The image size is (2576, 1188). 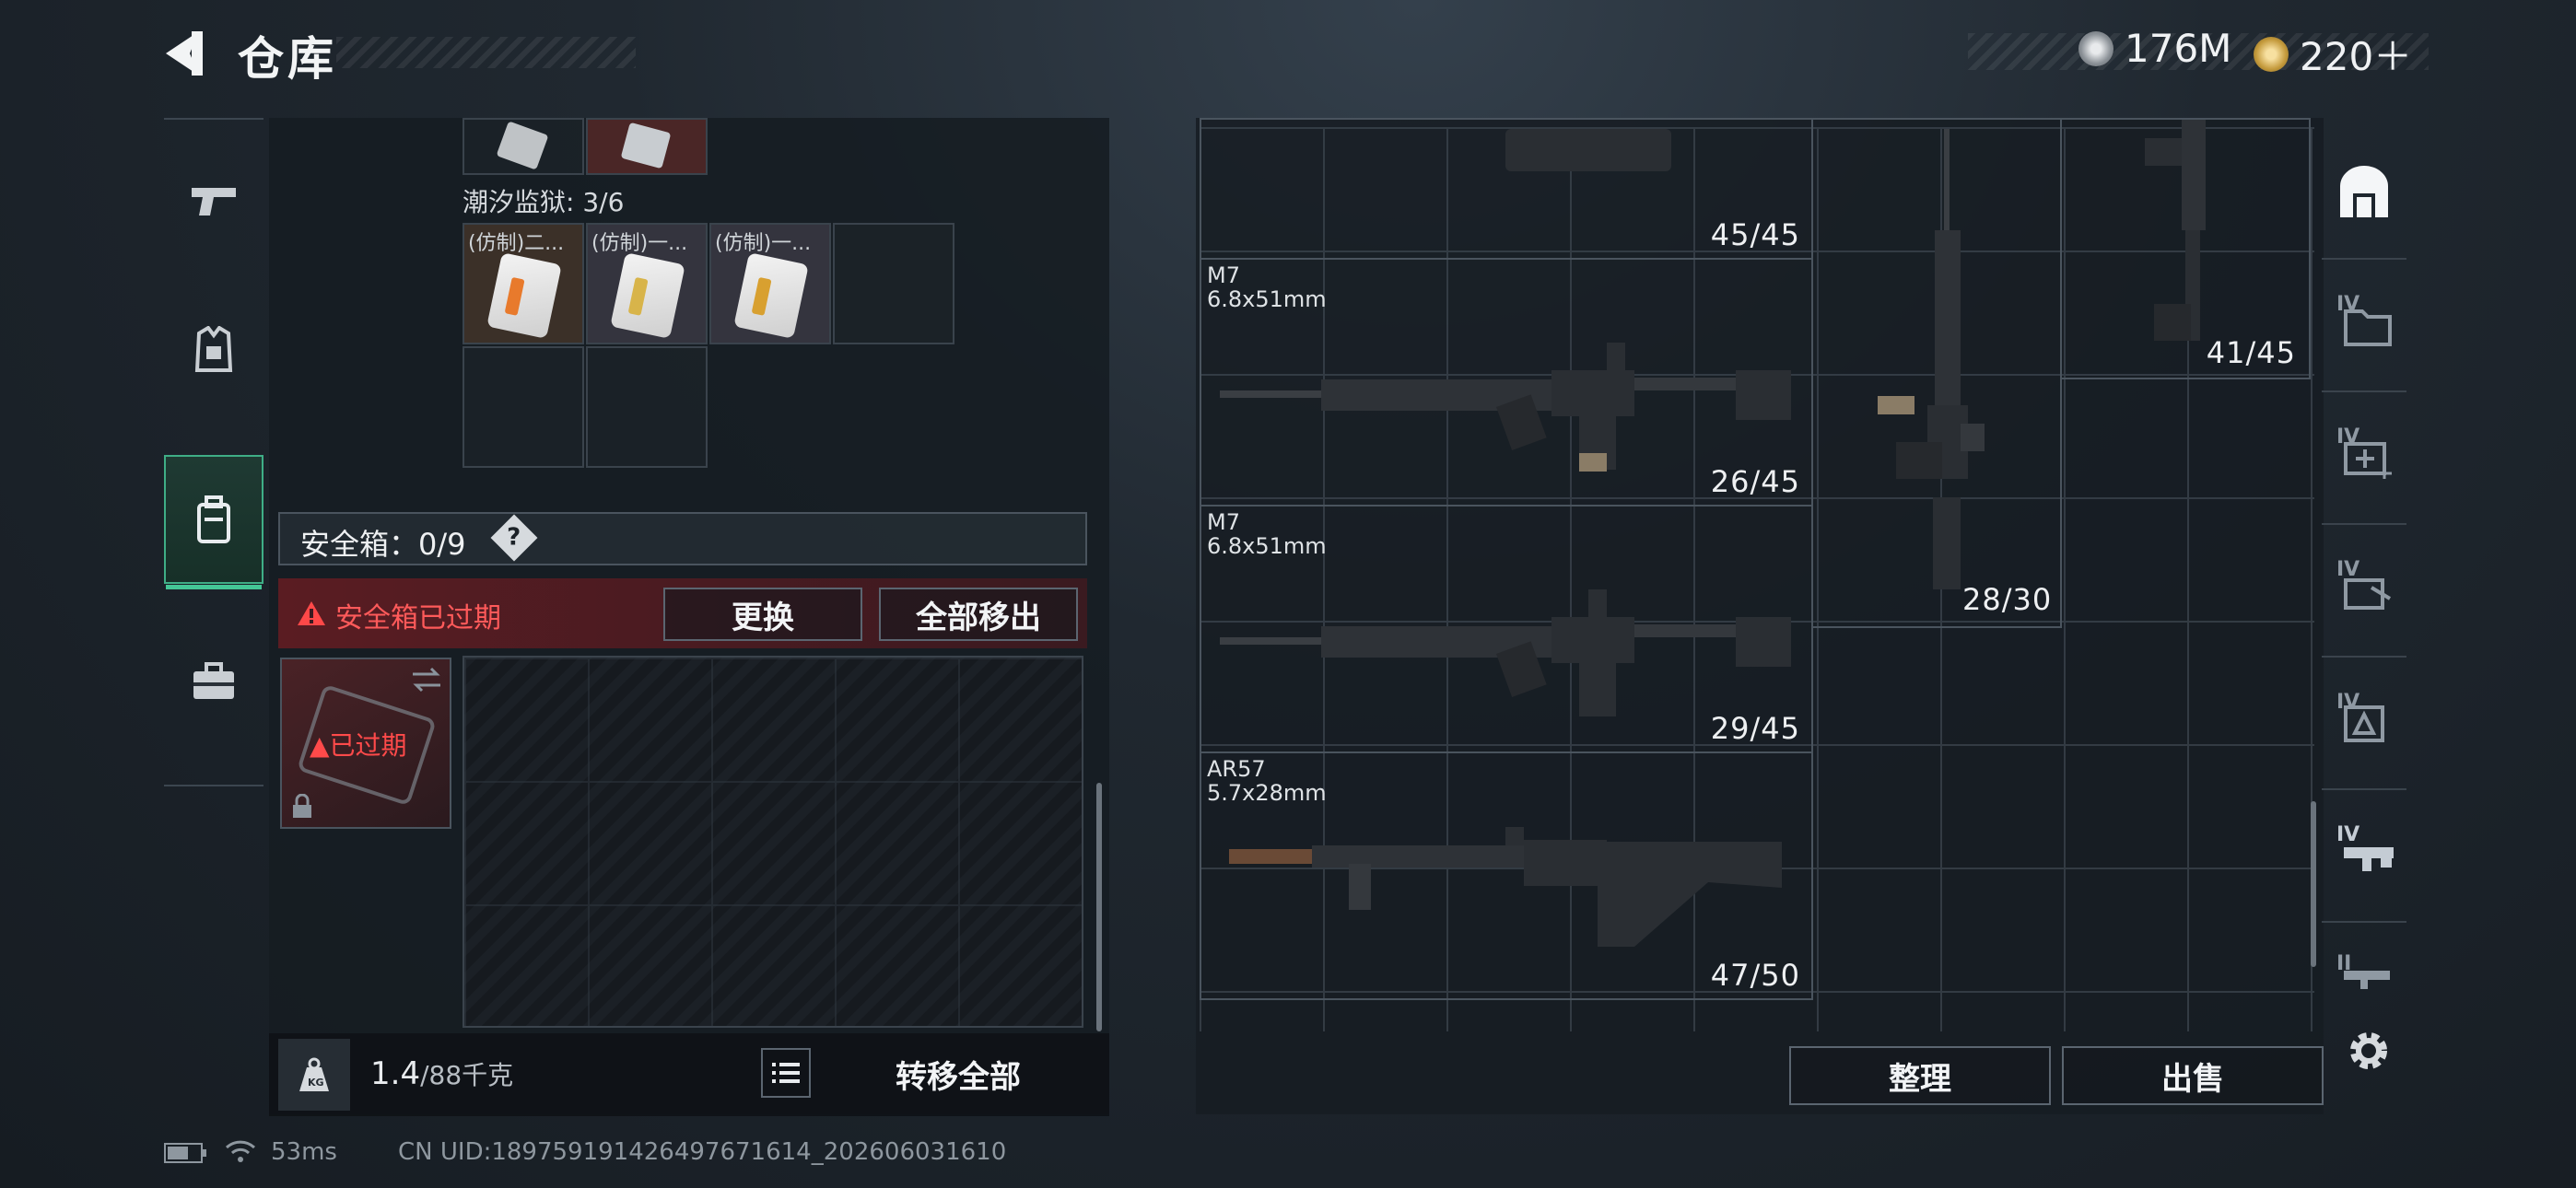 I want to click on help-glyph: ?, so click(x=514, y=538).